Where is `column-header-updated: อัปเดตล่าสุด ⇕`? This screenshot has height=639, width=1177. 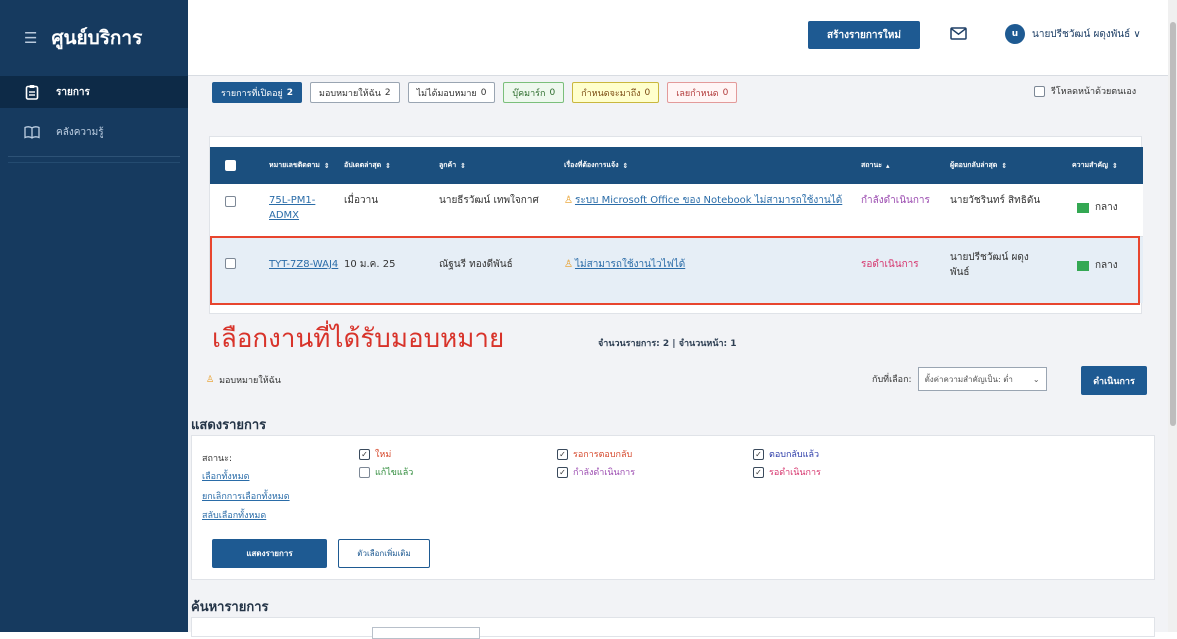
column-header-updated: อัปเดตล่าสุด ⇕ is located at coordinates (367, 165).